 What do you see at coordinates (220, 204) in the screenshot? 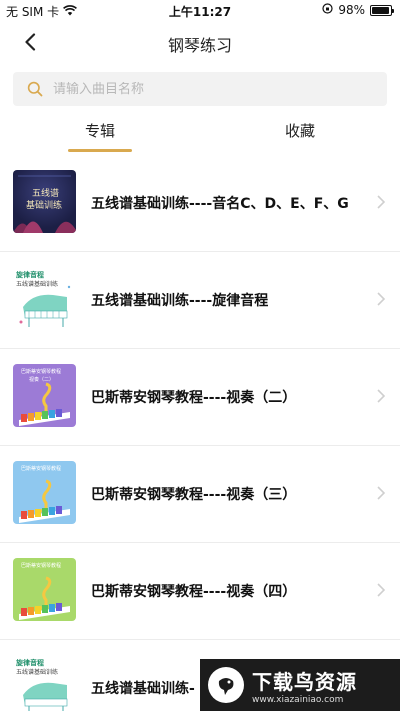
I see `album-title: 五线谱基础训练----音名C、D、E、F、G` at bounding box center [220, 204].